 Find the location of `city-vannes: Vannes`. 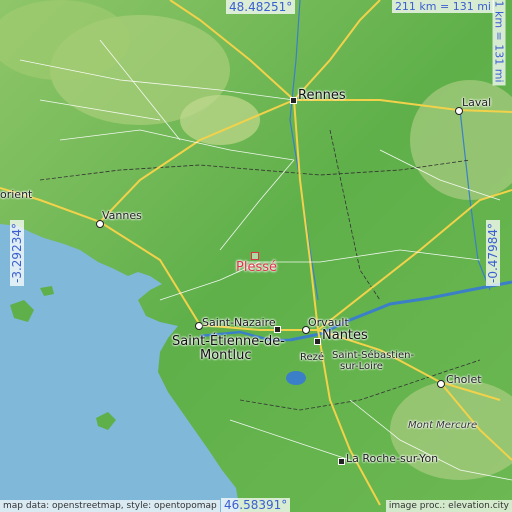

city-vannes: Vannes is located at coordinates (122, 215).